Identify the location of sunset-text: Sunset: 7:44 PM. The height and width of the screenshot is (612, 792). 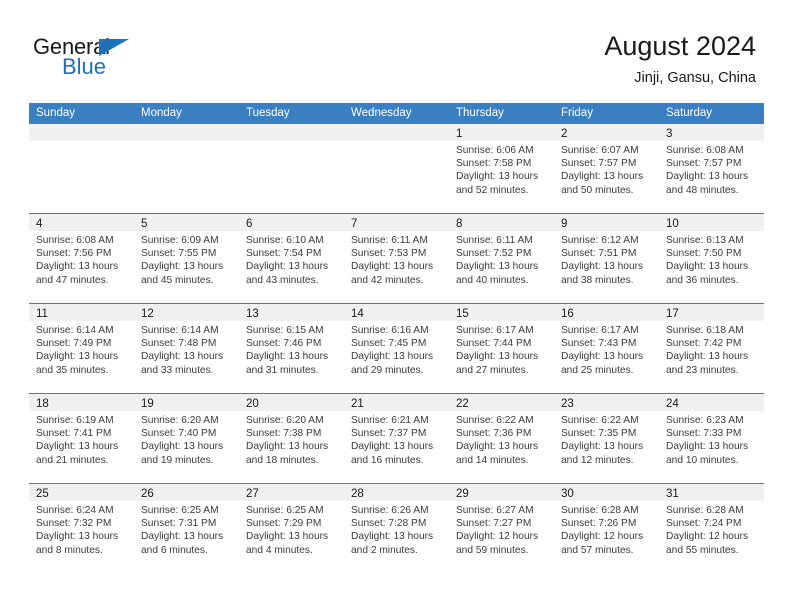
(494, 344).